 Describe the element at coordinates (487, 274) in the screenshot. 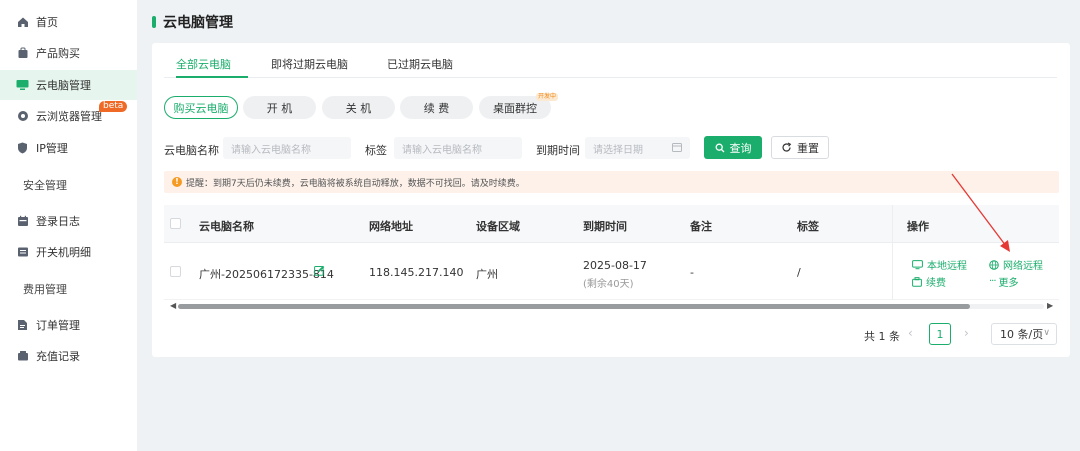

I see `cell-region: 广州` at that location.